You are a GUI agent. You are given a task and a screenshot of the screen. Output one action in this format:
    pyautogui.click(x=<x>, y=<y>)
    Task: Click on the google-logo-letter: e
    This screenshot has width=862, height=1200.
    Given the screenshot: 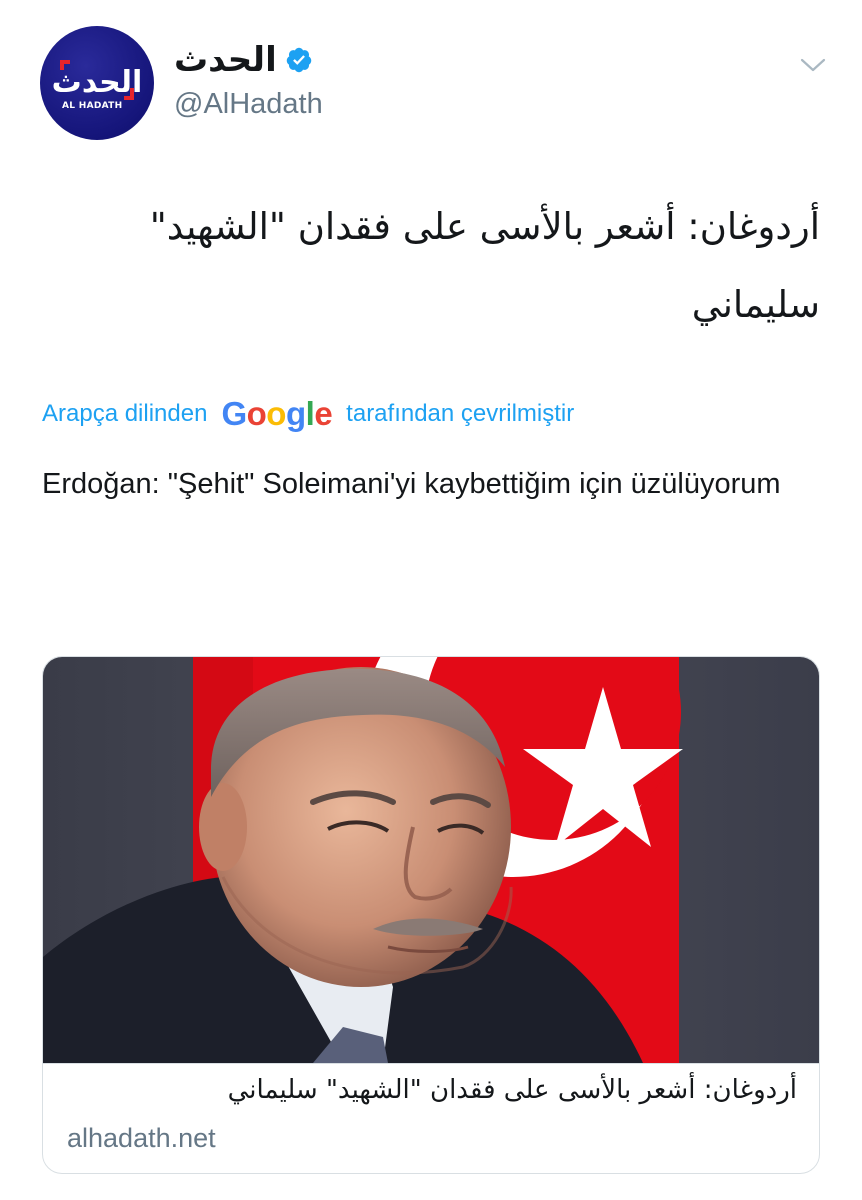 What is the action you would take?
    pyautogui.click(x=323, y=413)
    